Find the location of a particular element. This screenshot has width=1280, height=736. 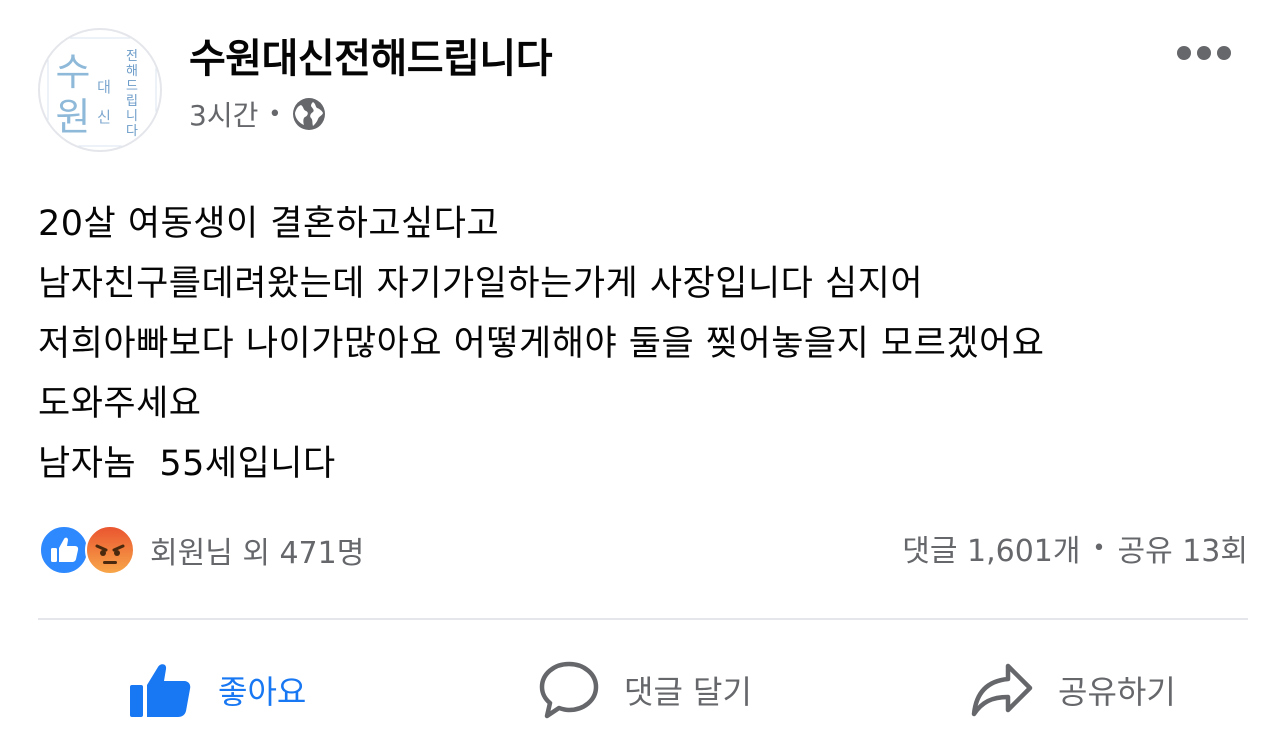

post-line: 남자친구를데려왔는데 자기가일하는가게 사장입니다 심지어 is located at coordinates (481, 284).